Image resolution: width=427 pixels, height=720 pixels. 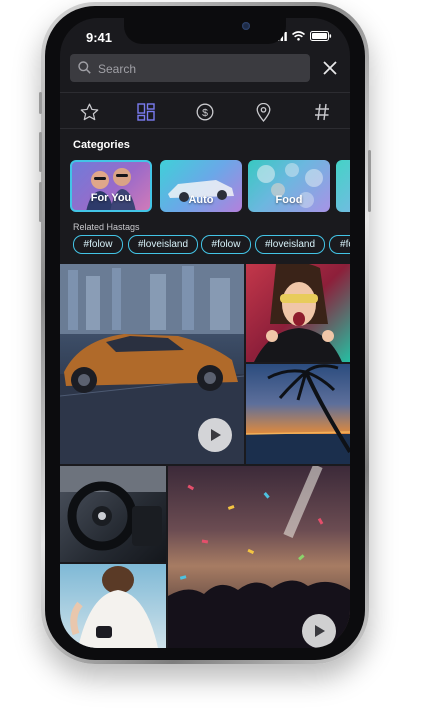 I want to click on grid-icon, so click(x=146, y=112).